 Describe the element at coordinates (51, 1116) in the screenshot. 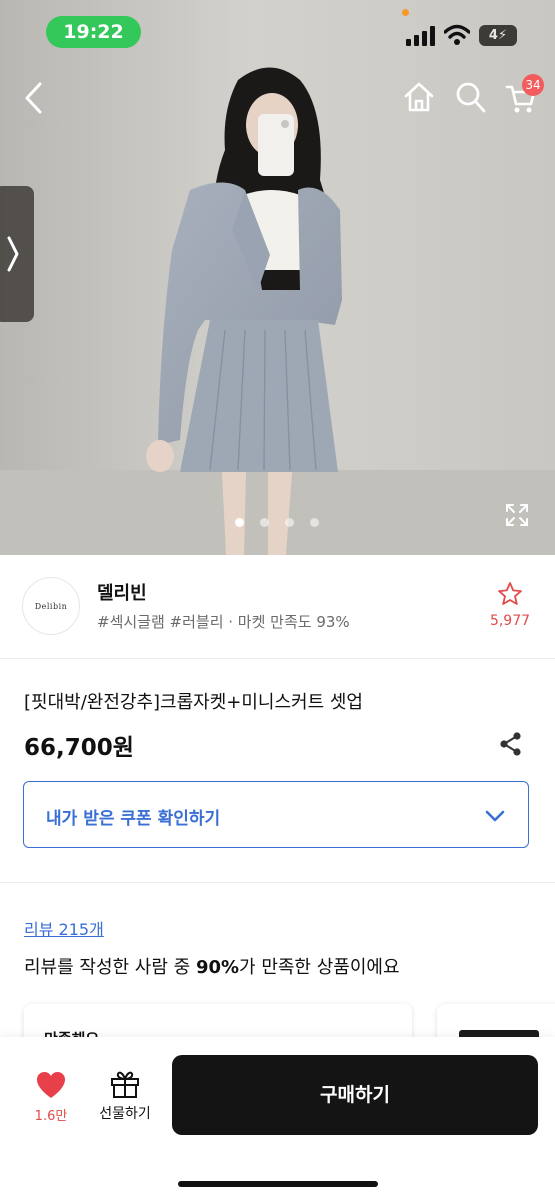

I see `like-count: 1.6만` at that location.